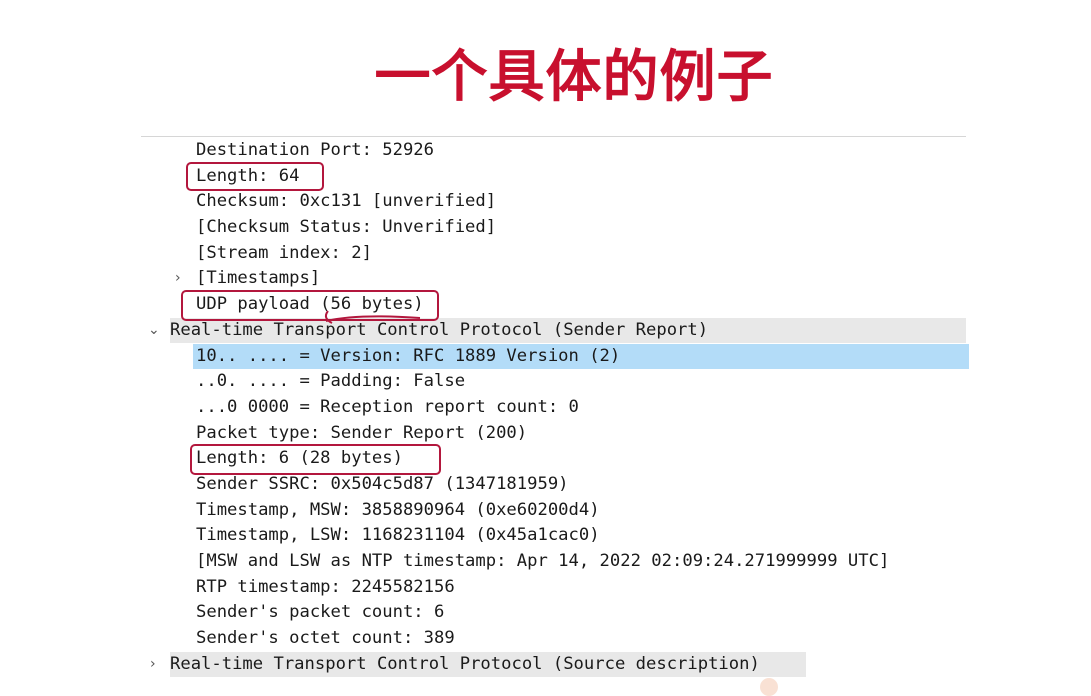 The width and height of the screenshot is (1091, 696). Describe the element at coordinates (553, 136) in the screenshot. I see `title-divider` at that location.